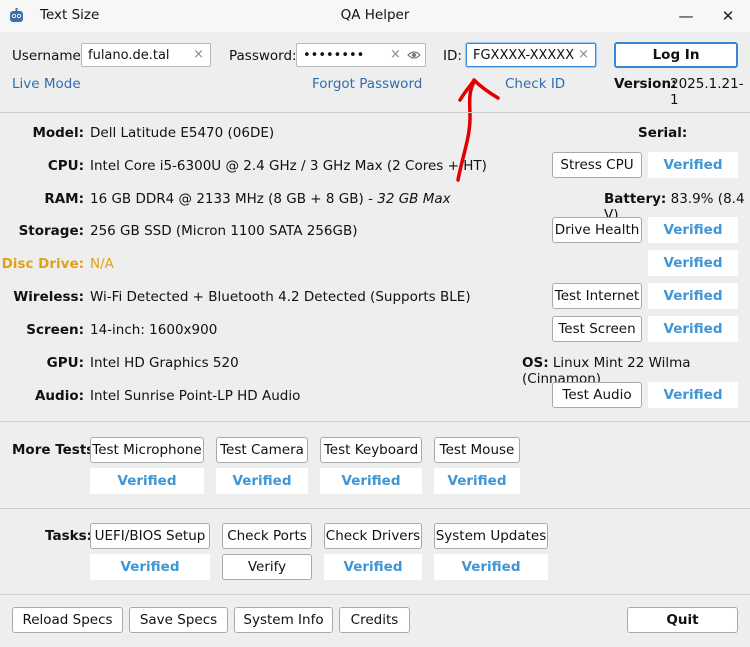 This screenshot has width=750, height=647. Describe the element at coordinates (373, 536) in the screenshot. I see `check-drivers-button: Check Drivers` at that location.